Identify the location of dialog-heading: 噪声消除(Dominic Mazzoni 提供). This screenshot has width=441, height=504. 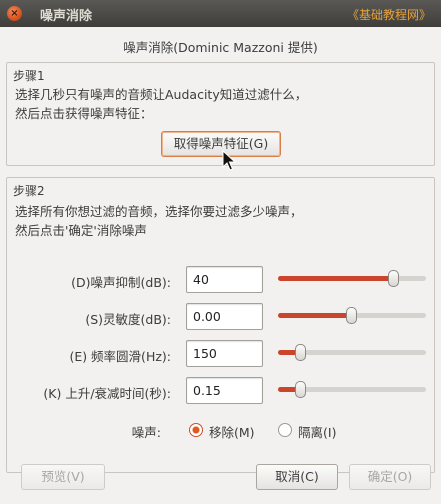
(220, 47).